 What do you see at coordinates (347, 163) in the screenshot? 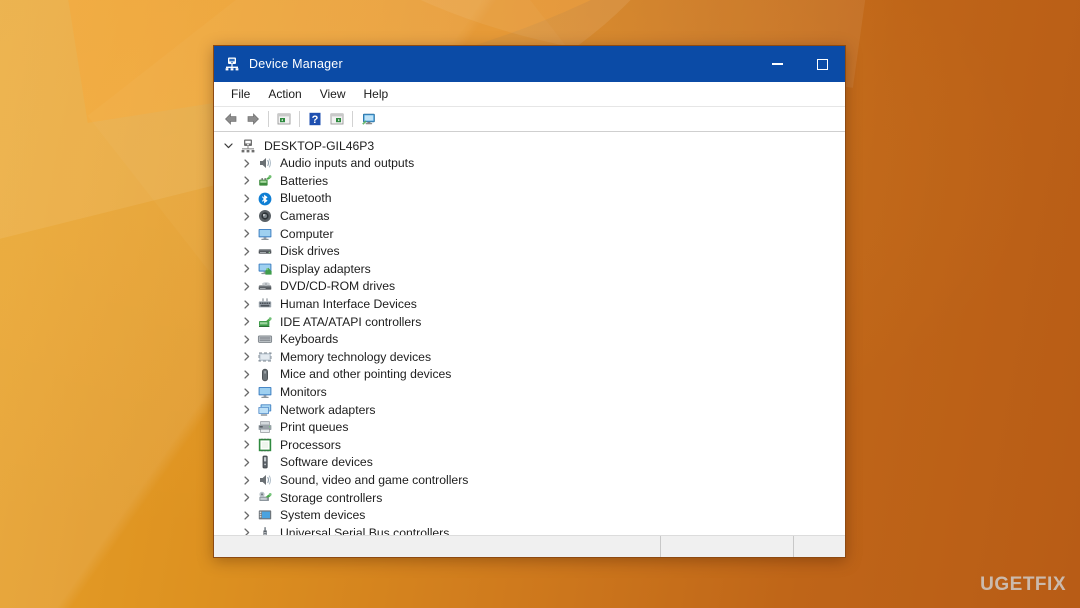
I see `tree-item-label: Audio inputs and outputs` at bounding box center [347, 163].